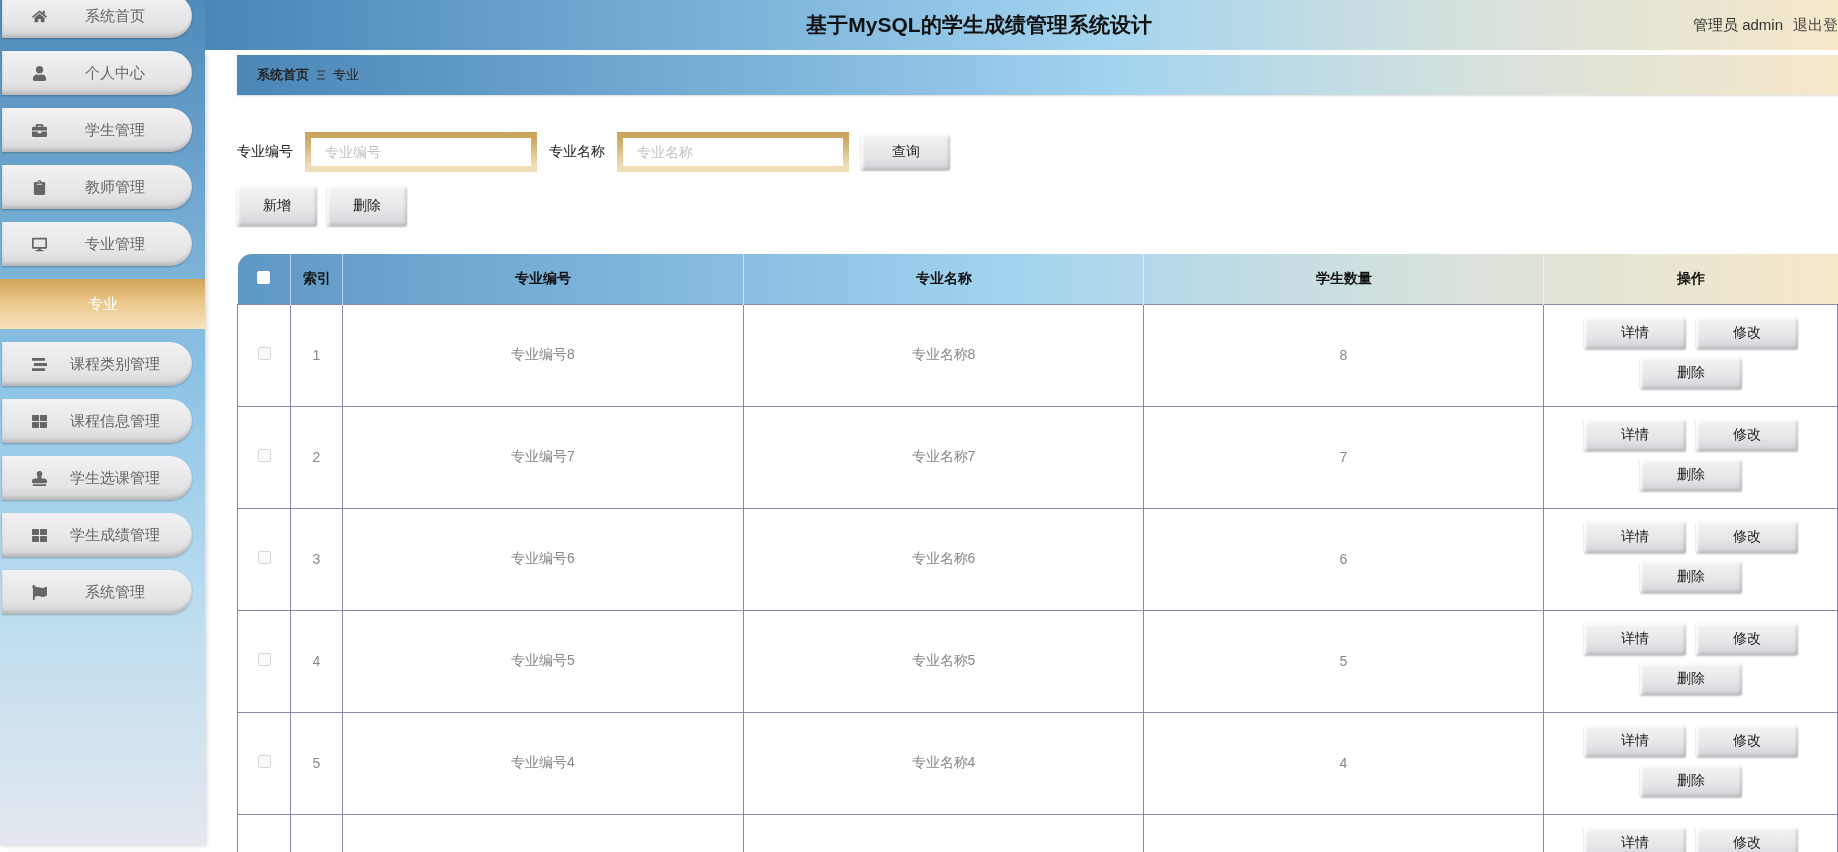  I want to click on name-cell: 专业名称6, so click(943, 558).